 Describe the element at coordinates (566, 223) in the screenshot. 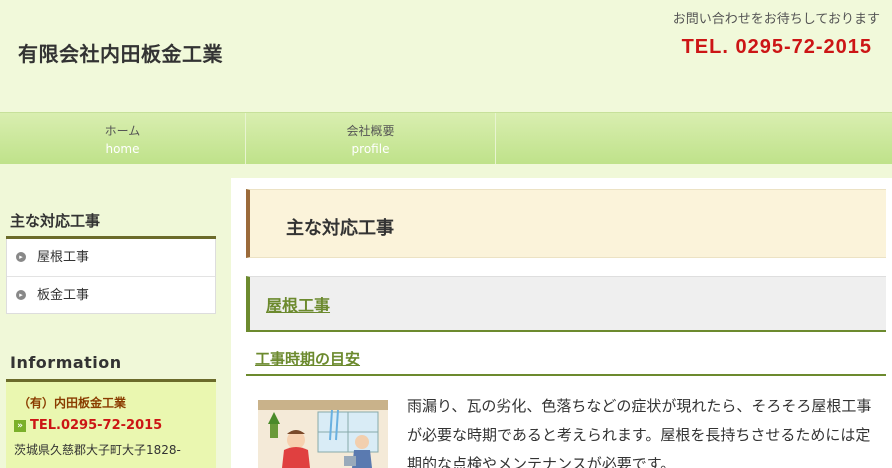

I see `page-title-box: 主な対応工事` at that location.